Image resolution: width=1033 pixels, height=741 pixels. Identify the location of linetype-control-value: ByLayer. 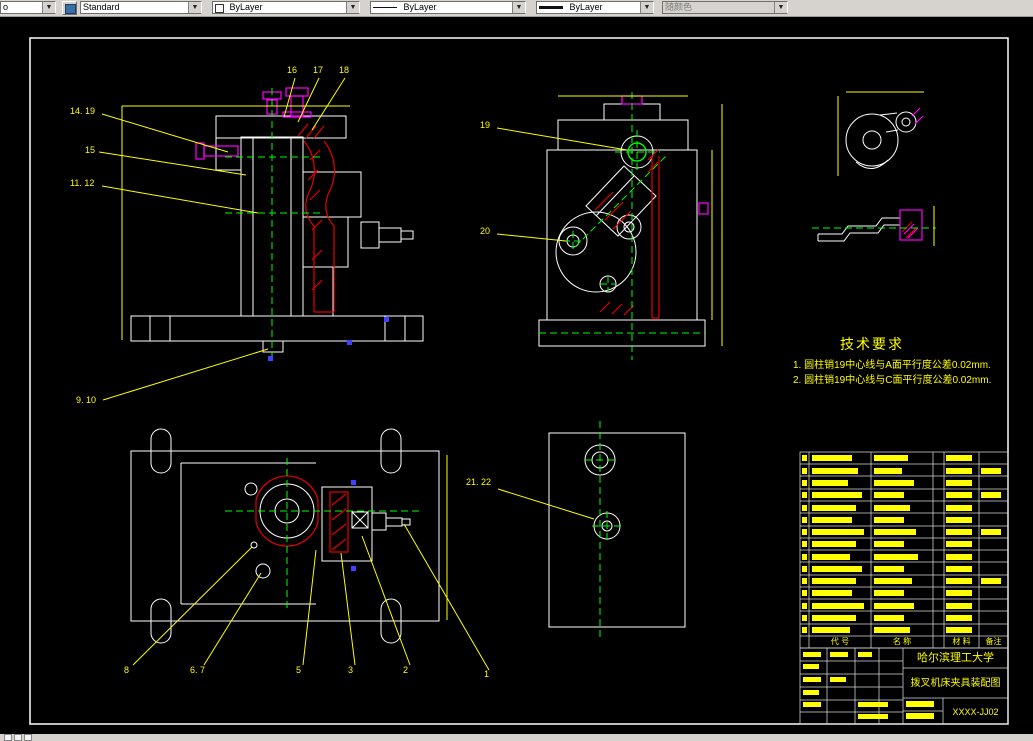
(420, 7).